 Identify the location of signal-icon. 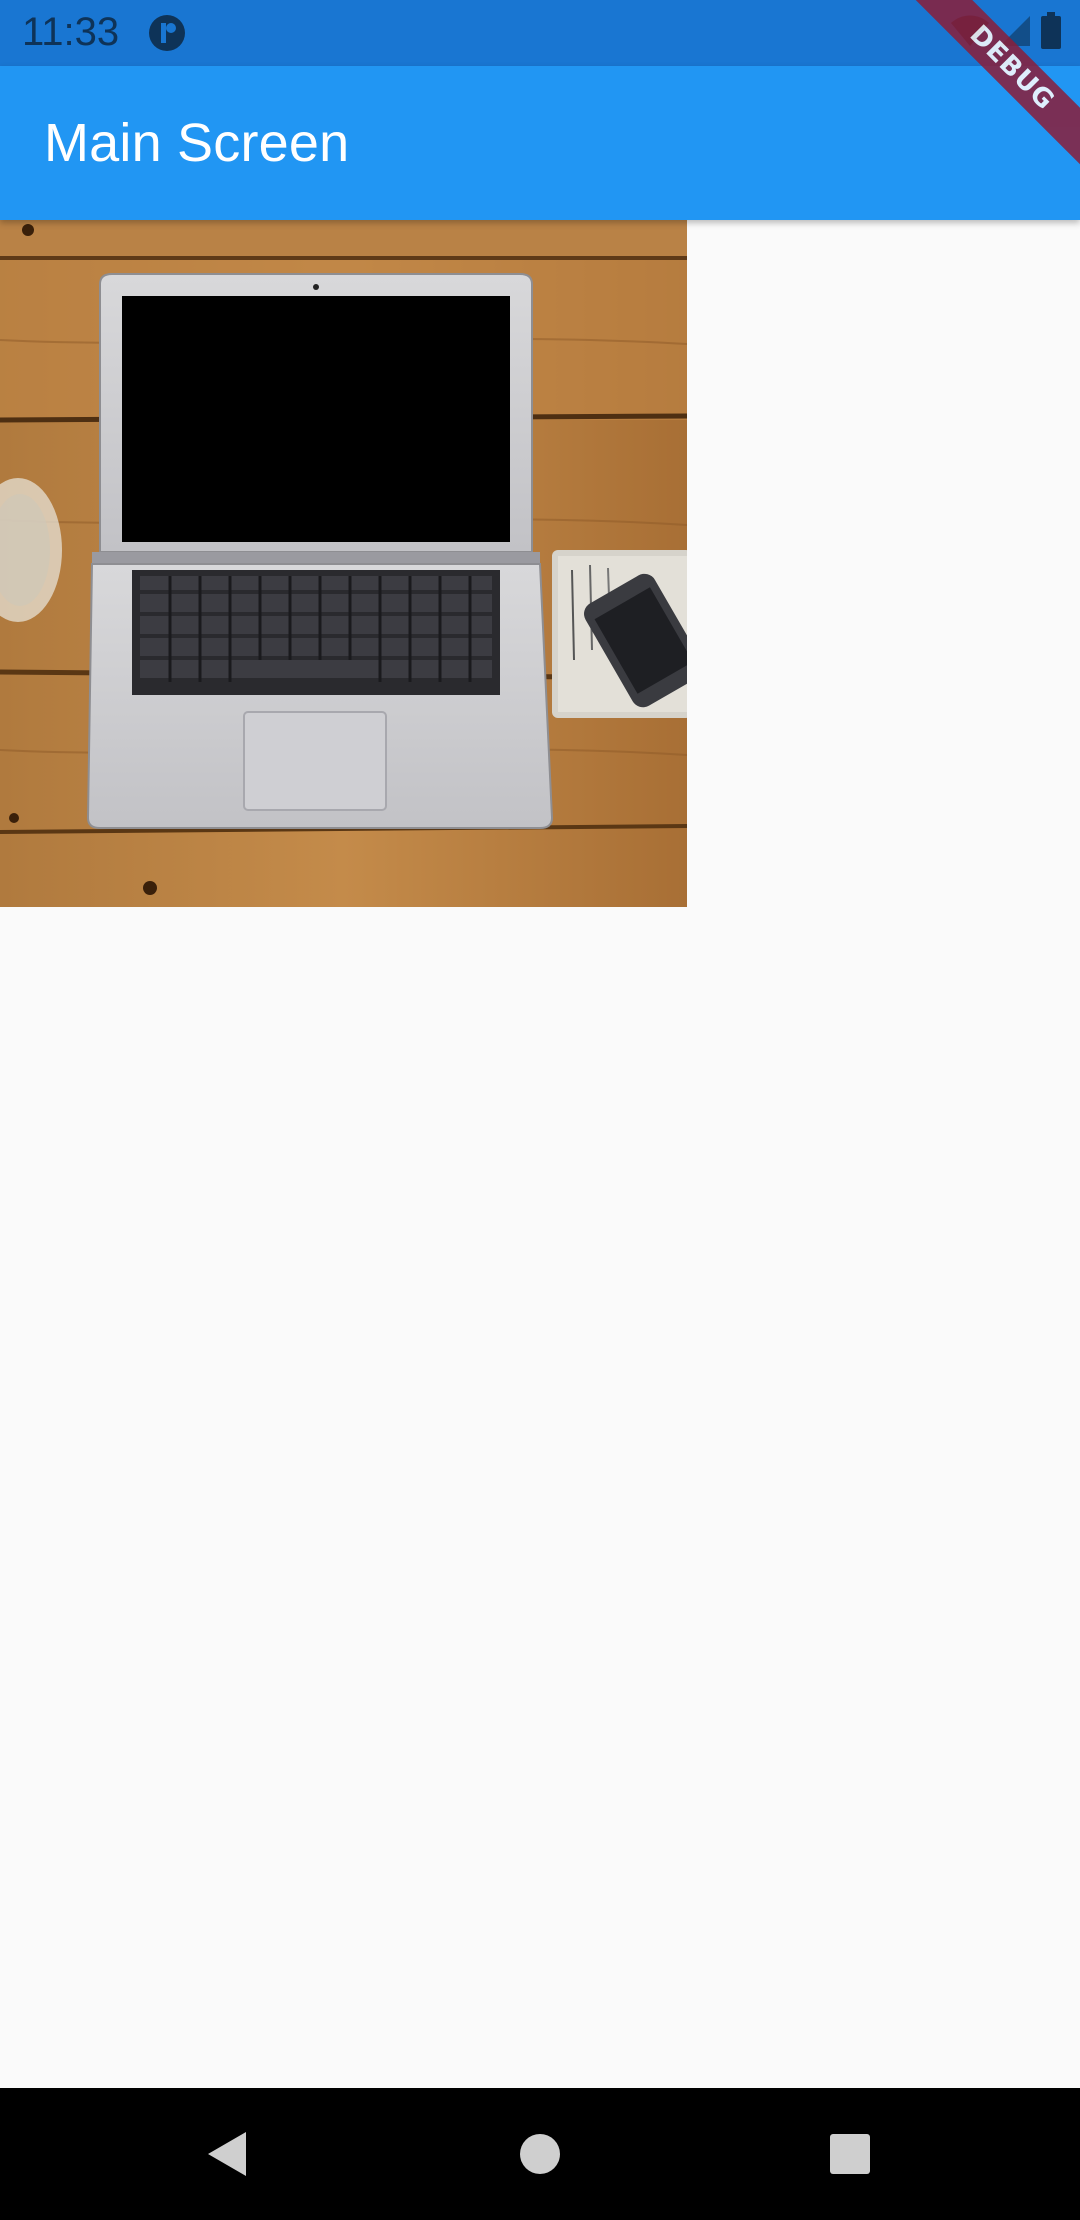
(1015, 33).